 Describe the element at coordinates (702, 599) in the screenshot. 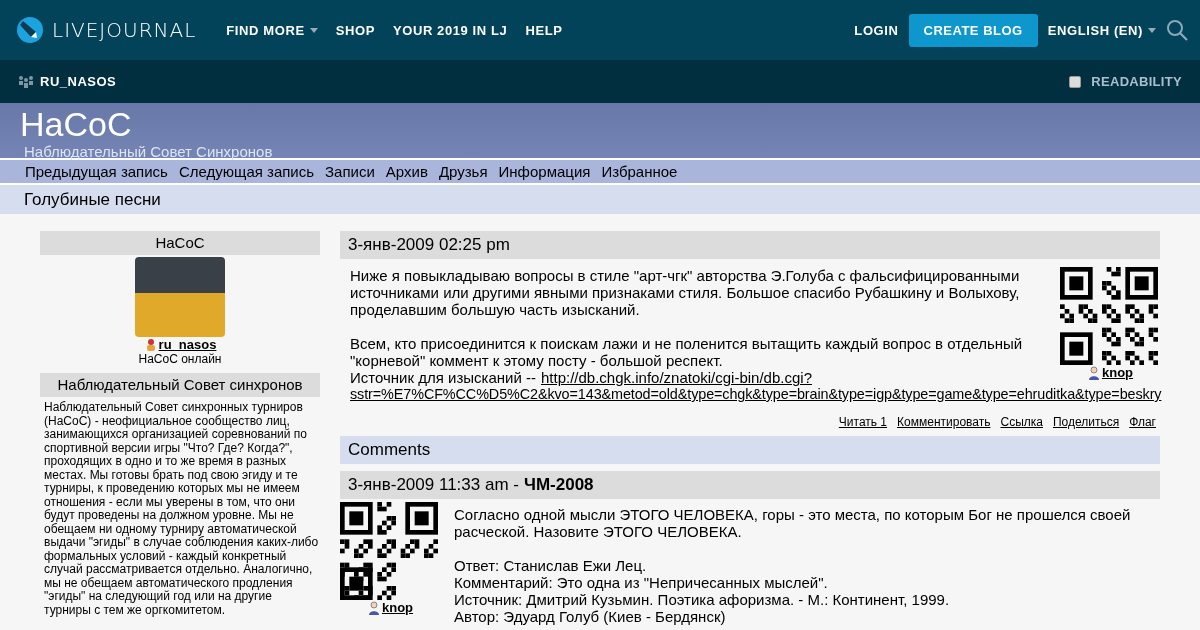

I see `comment-line: Источник: Дмитрий Кузьмин. Поэтика афоризма. - М.: Континент, 1999.` at that location.